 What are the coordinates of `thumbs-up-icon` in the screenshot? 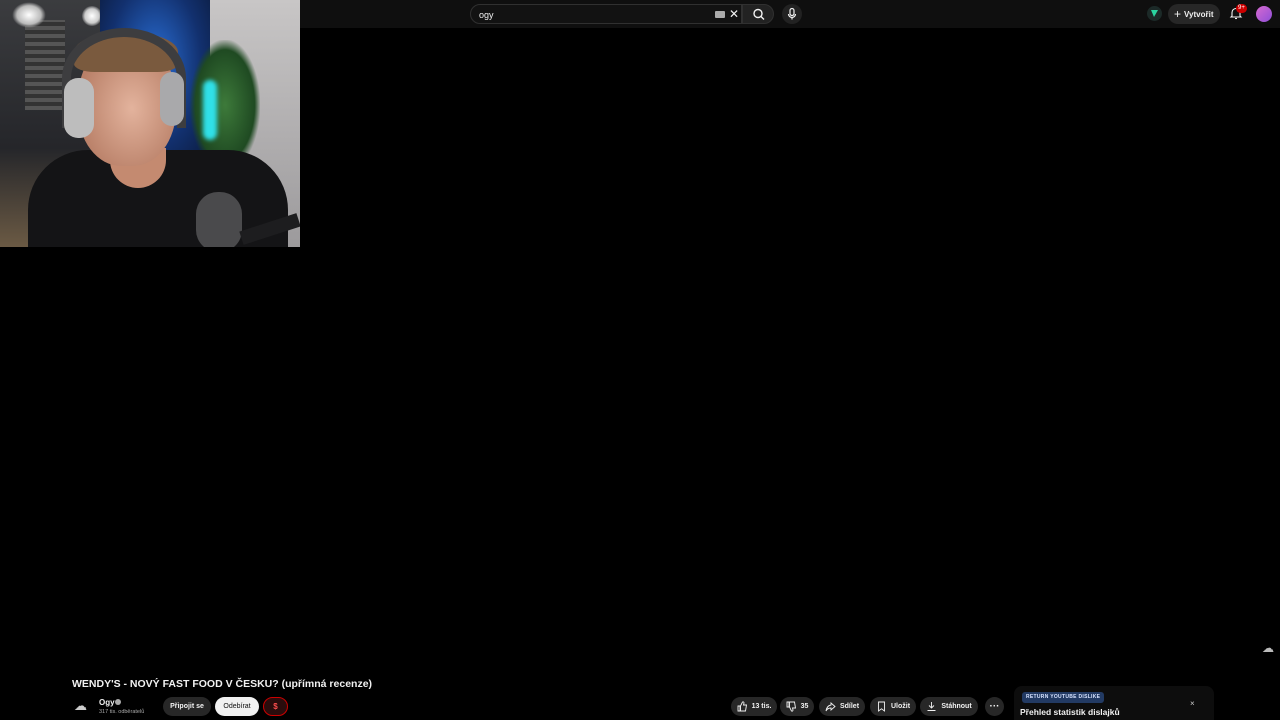 It's located at (742, 706).